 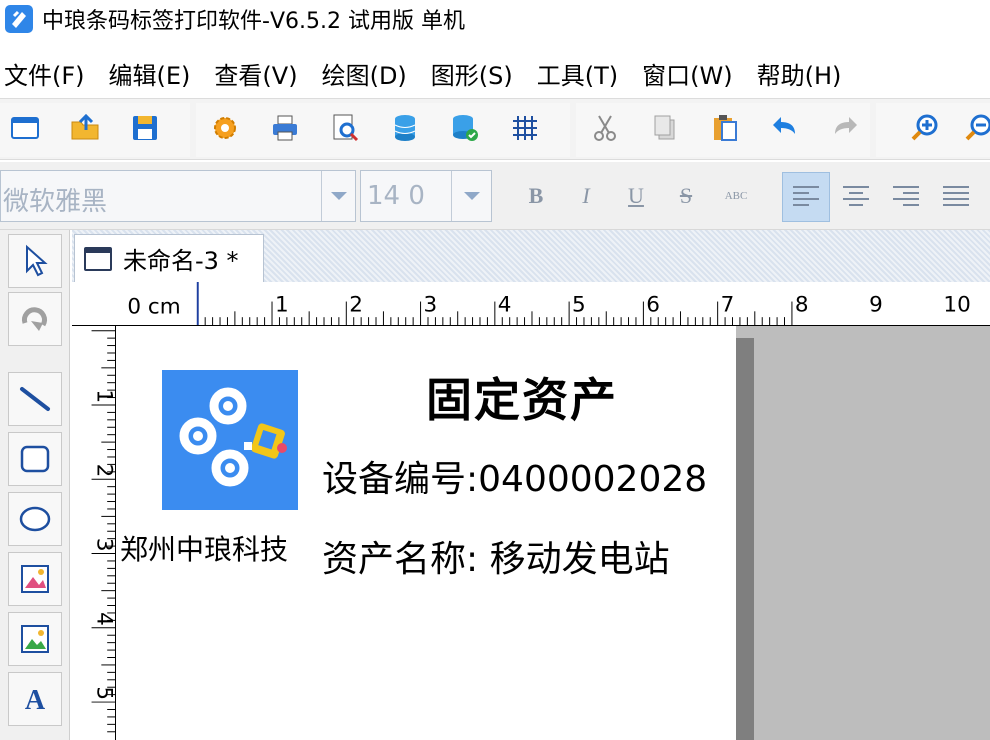 What do you see at coordinates (178, 196) in the screenshot?
I see `font-family-select: 微软雅黑` at bounding box center [178, 196].